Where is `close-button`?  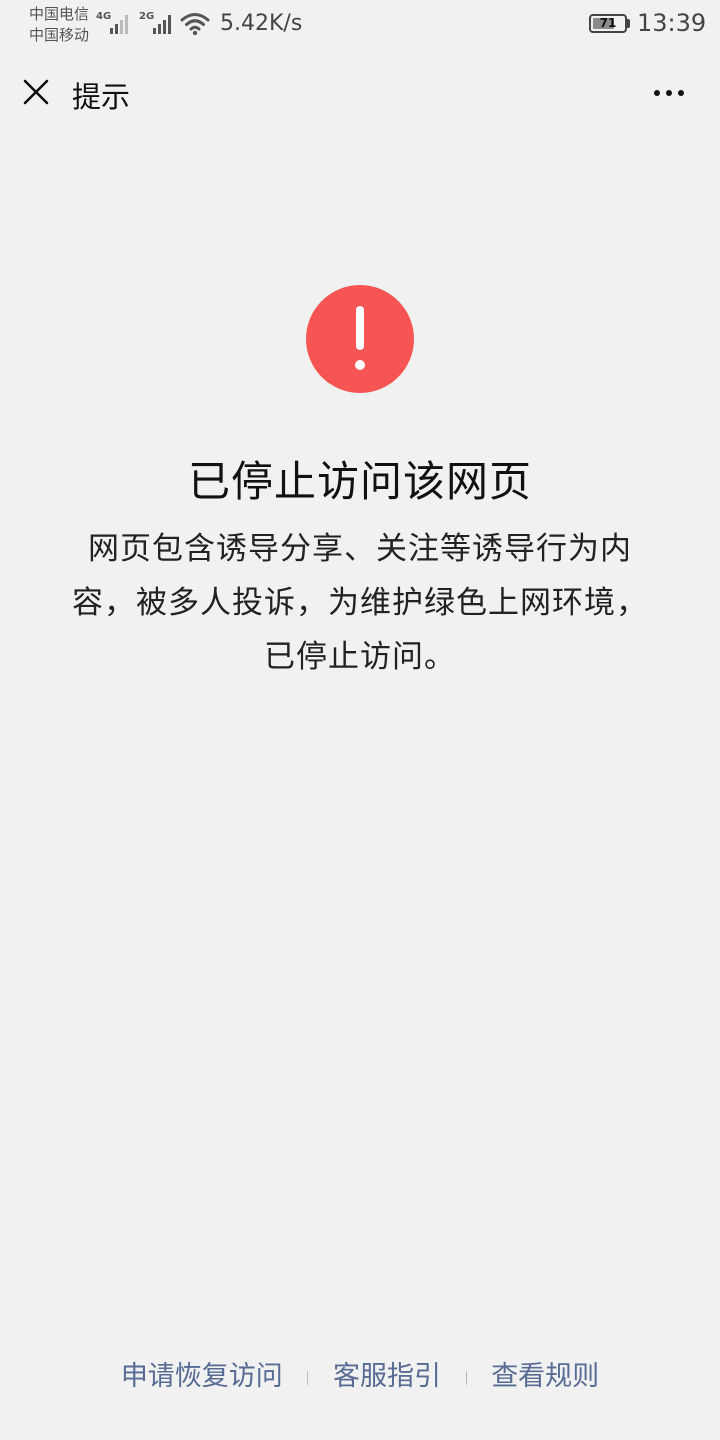 close-button is located at coordinates (36, 92).